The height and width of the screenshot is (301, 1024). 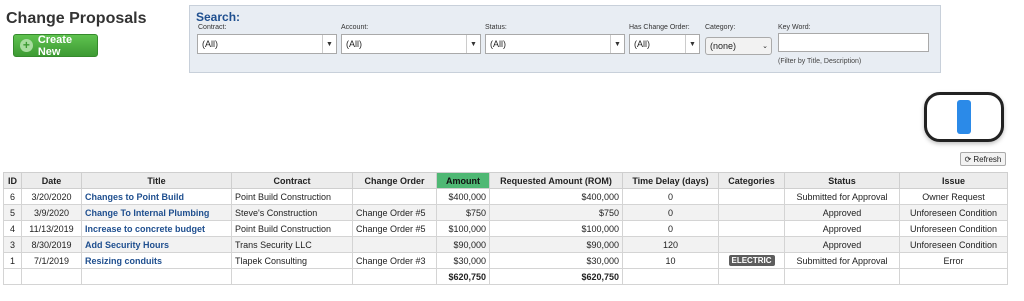 I want to click on cell-requested-amount: $100,000, so click(x=556, y=228).